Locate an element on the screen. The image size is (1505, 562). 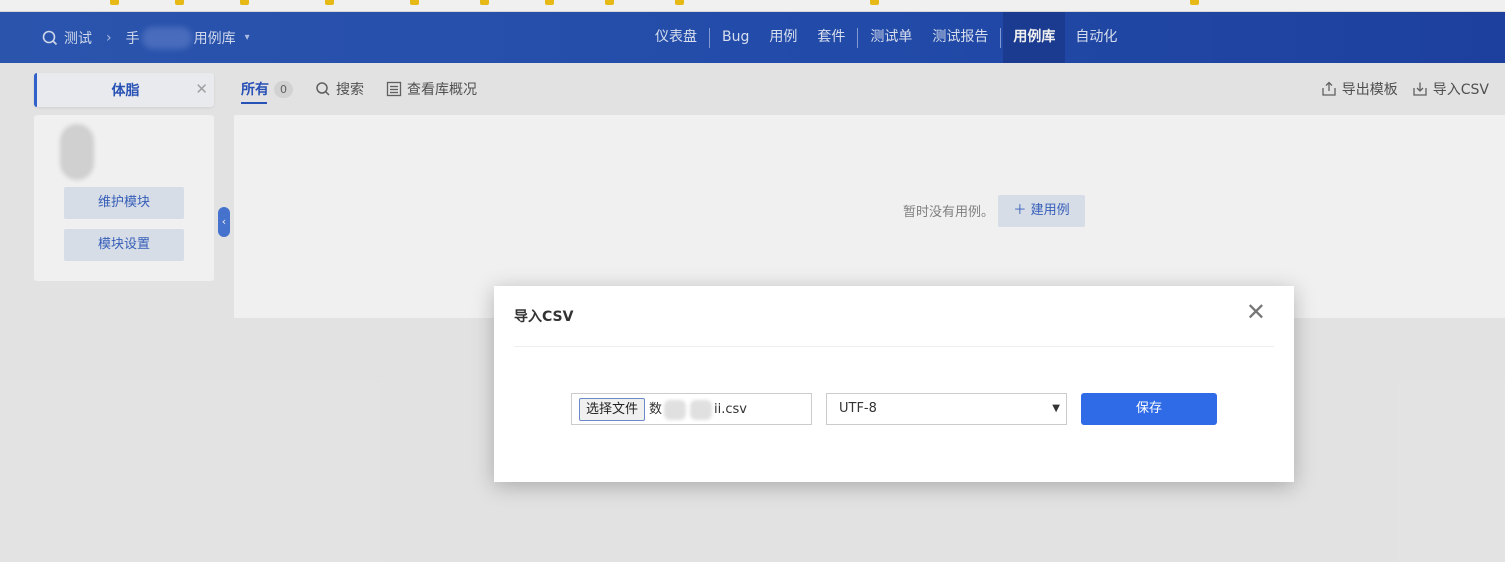
file-name: 数 ii.csv is located at coordinates (698, 409).